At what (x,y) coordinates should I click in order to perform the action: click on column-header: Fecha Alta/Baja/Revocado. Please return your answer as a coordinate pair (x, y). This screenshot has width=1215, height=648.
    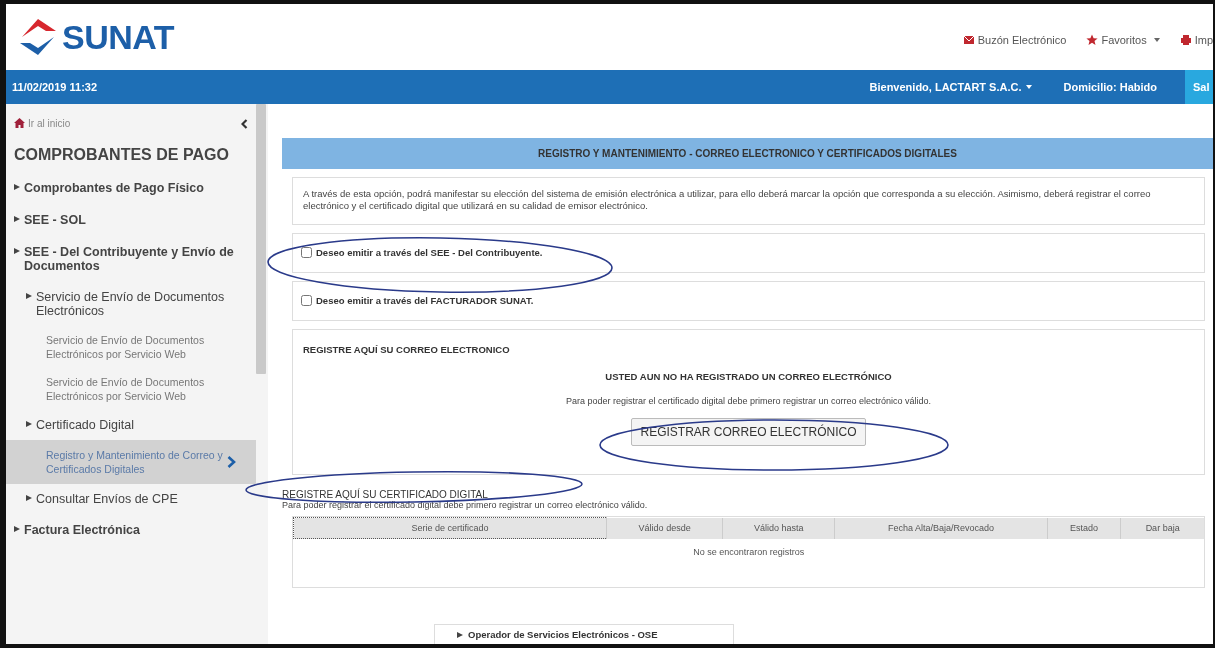
    Looking at the image, I should click on (941, 528).